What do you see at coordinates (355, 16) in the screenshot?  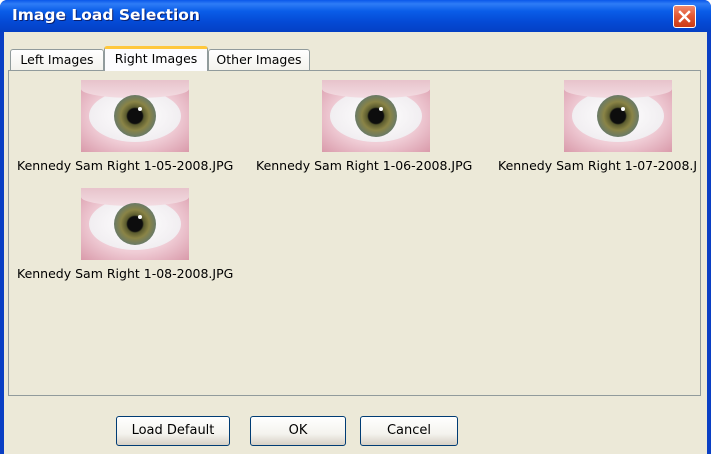 I see `title-bar: Image Load Selection` at bounding box center [355, 16].